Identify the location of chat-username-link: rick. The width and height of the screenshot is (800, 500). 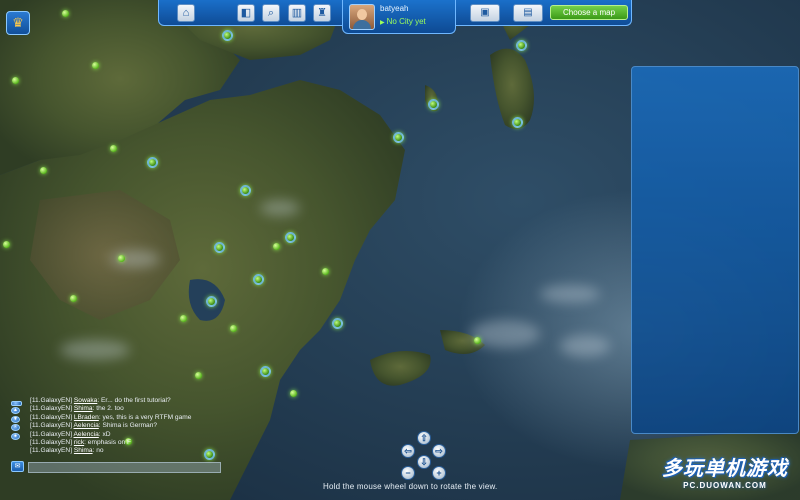
(79, 442).